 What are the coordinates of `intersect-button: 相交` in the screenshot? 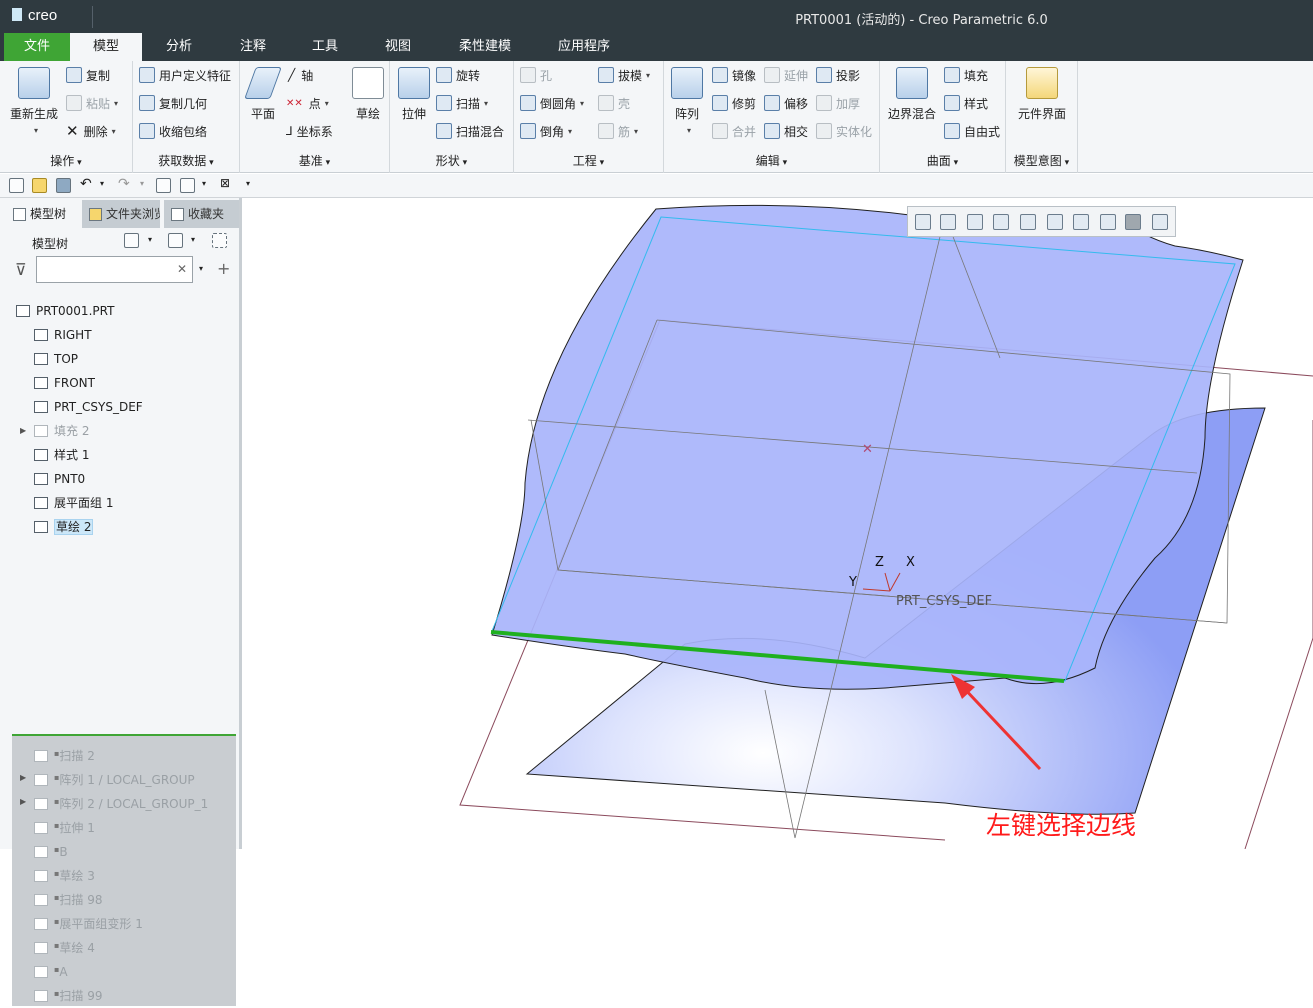 It's located at (786, 131).